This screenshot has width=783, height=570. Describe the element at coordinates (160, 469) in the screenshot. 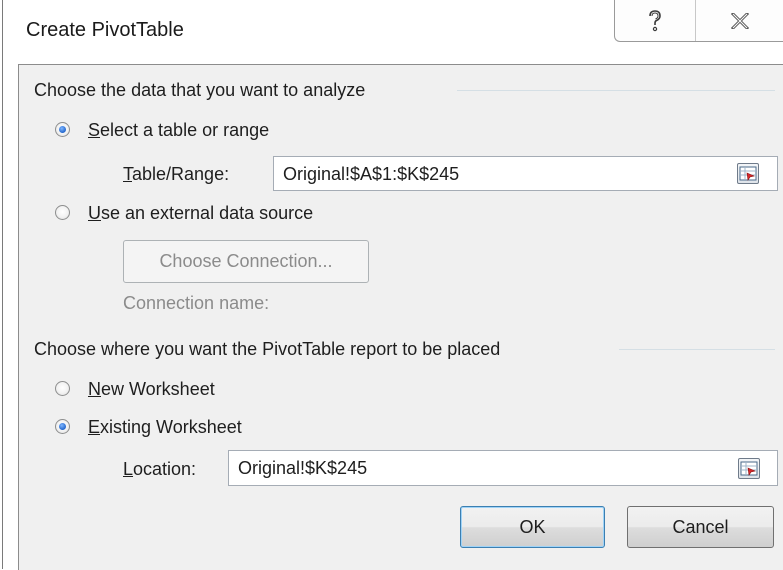

I see `location-label: Location:` at that location.